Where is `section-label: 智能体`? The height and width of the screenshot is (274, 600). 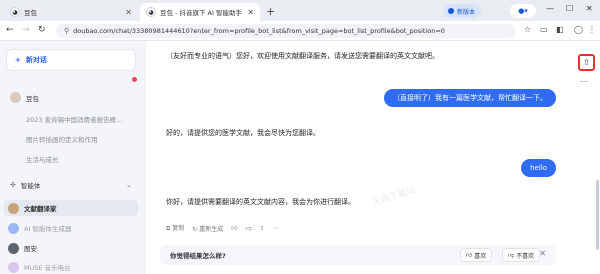
section-label: 智能体 is located at coordinates (30, 186).